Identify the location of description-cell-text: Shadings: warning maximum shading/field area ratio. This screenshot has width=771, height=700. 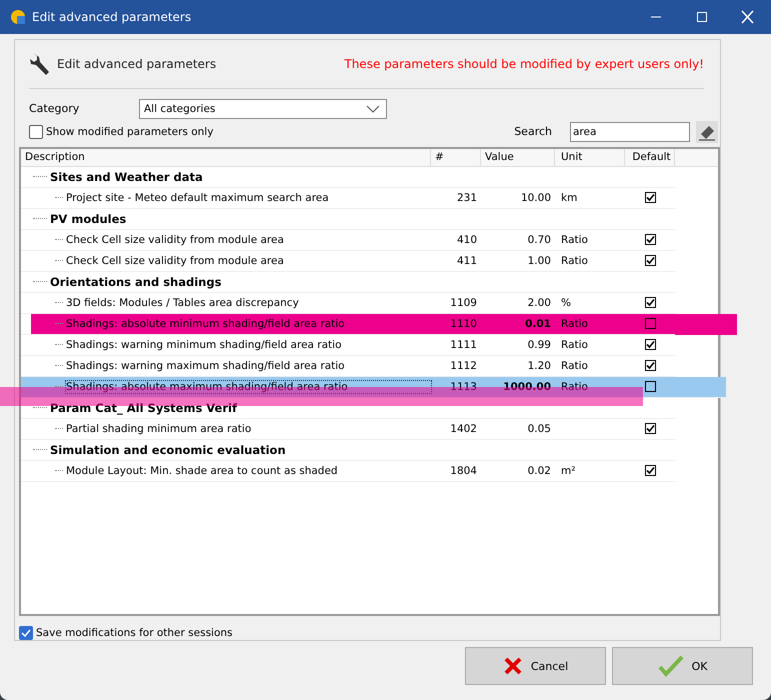
(206, 366).